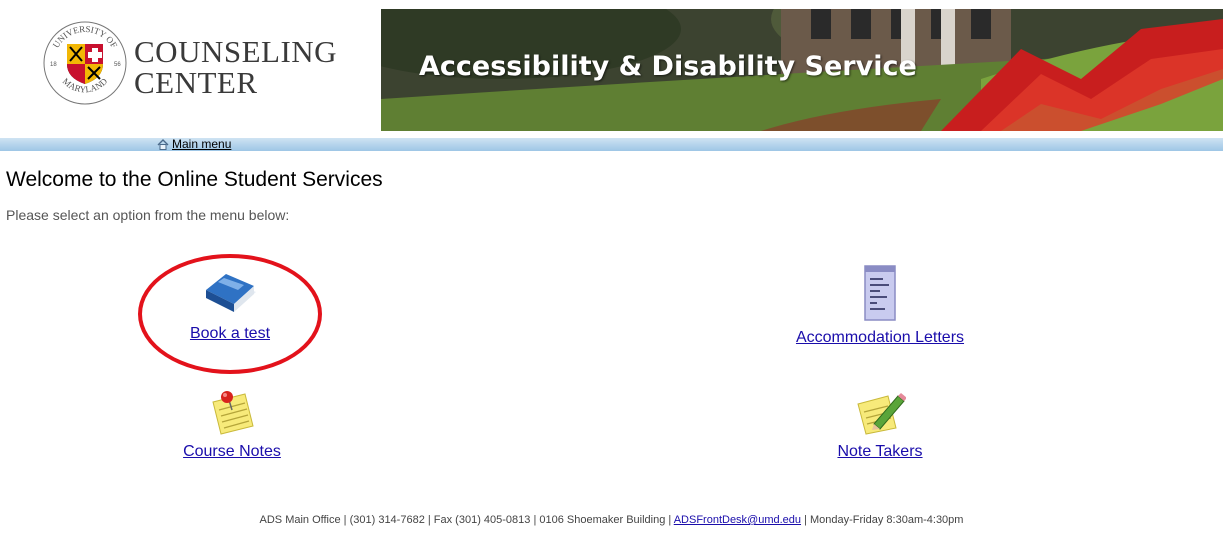  Describe the element at coordinates (230, 314) in the screenshot. I see `highlight-circle` at that location.